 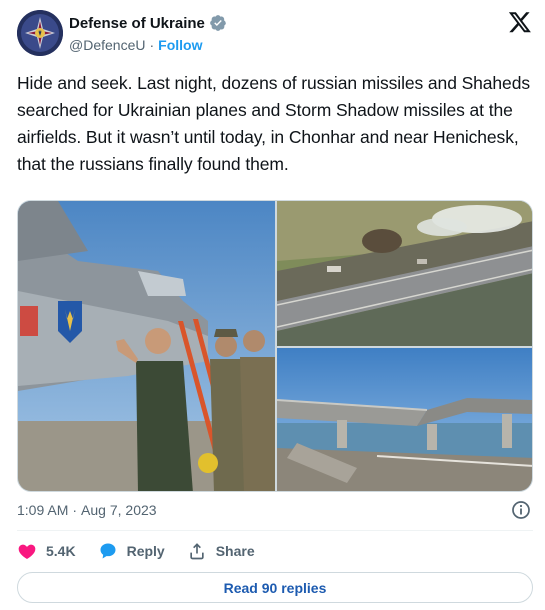 What do you see at coordinates (43, 510) in the screenshot?
I see `tweet-time: 1:09 AM` at bounding box center [43, 510].